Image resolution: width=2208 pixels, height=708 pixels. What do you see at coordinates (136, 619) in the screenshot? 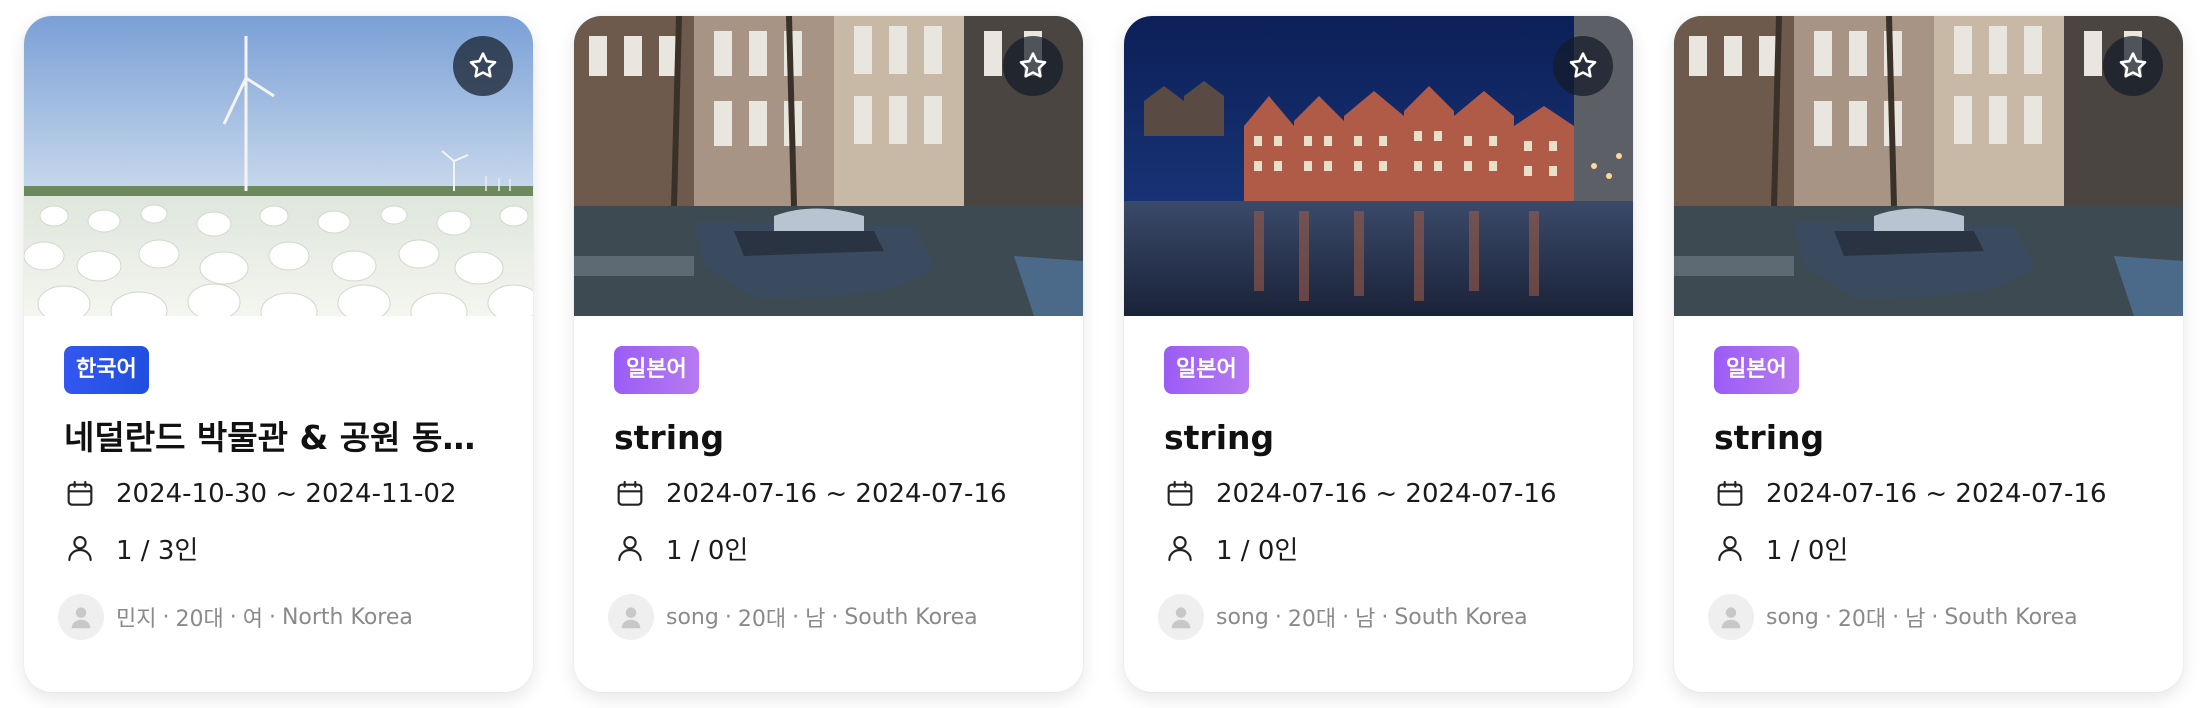
I see `host-name: 민지` at bounding box center [136, 619].